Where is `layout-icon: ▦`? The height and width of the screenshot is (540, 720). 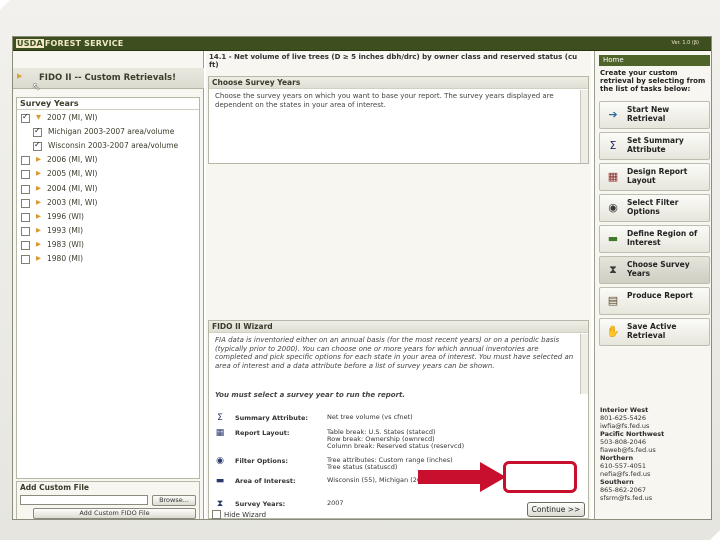 layout-icon: ▦ is located at coordinates (613, 176).